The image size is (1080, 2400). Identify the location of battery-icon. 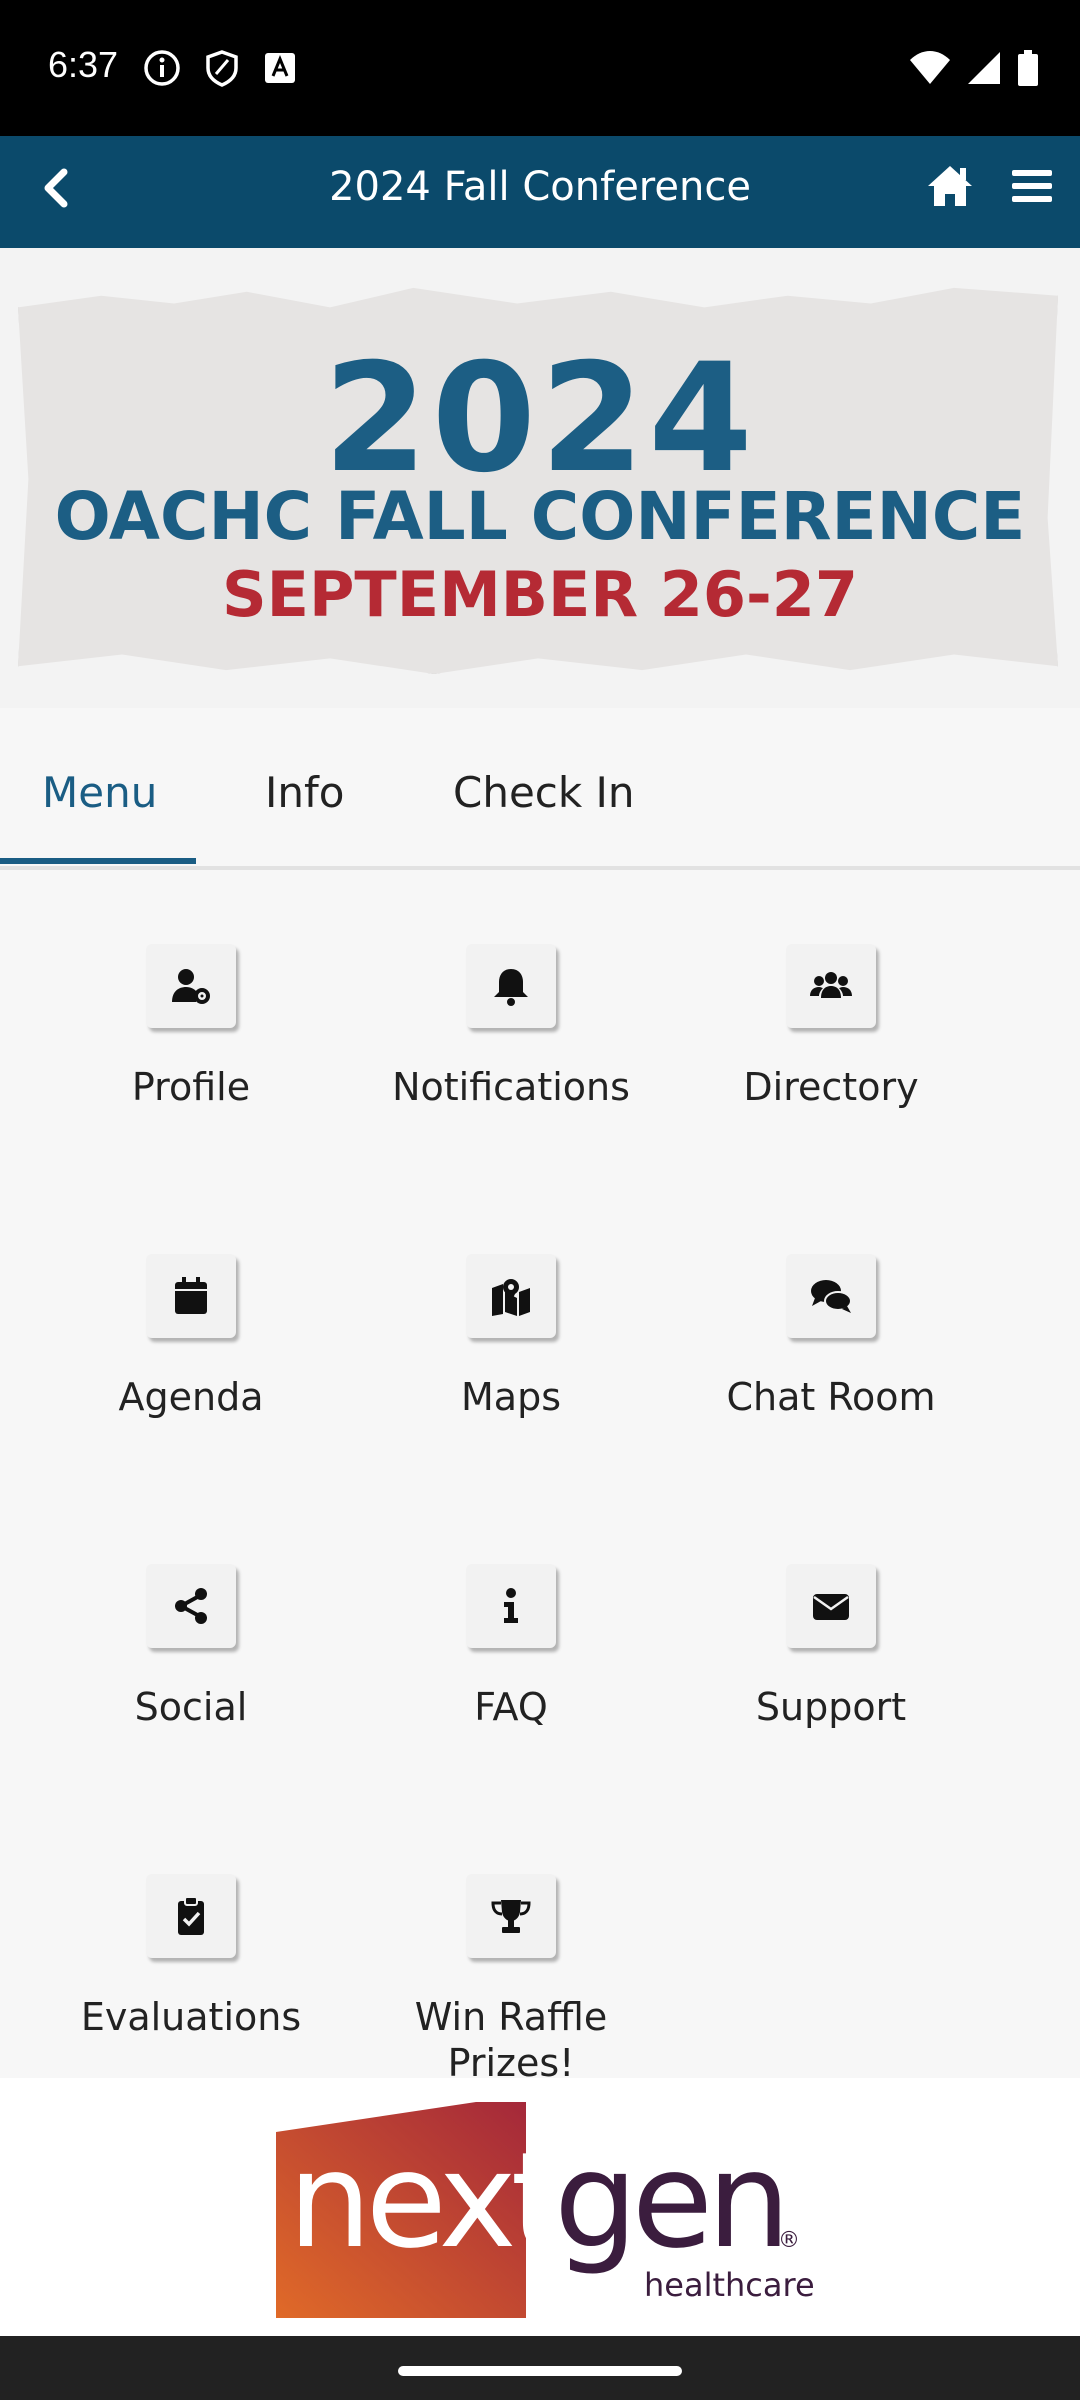
(1028, 68).